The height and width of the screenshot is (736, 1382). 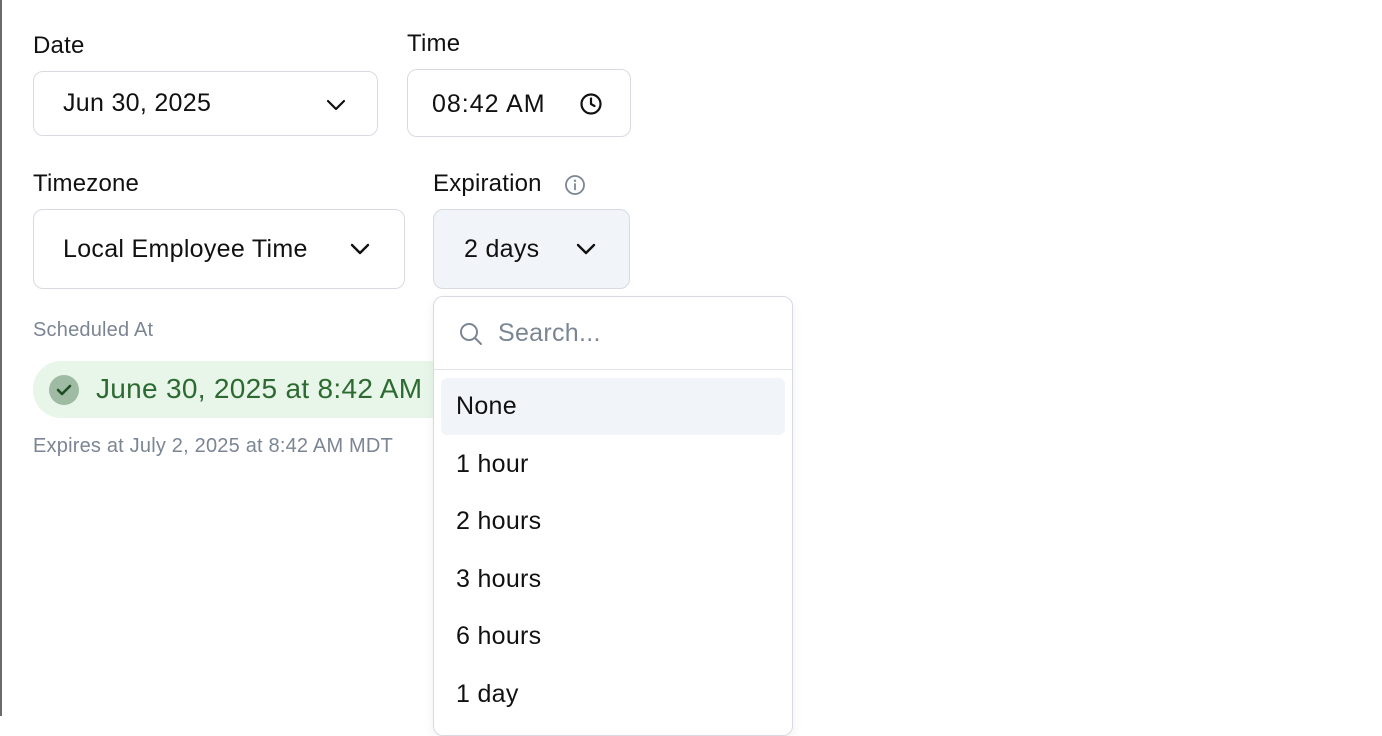 I want to click on scheduled-at-label: Scheduled At, so click(x=93, y=330).